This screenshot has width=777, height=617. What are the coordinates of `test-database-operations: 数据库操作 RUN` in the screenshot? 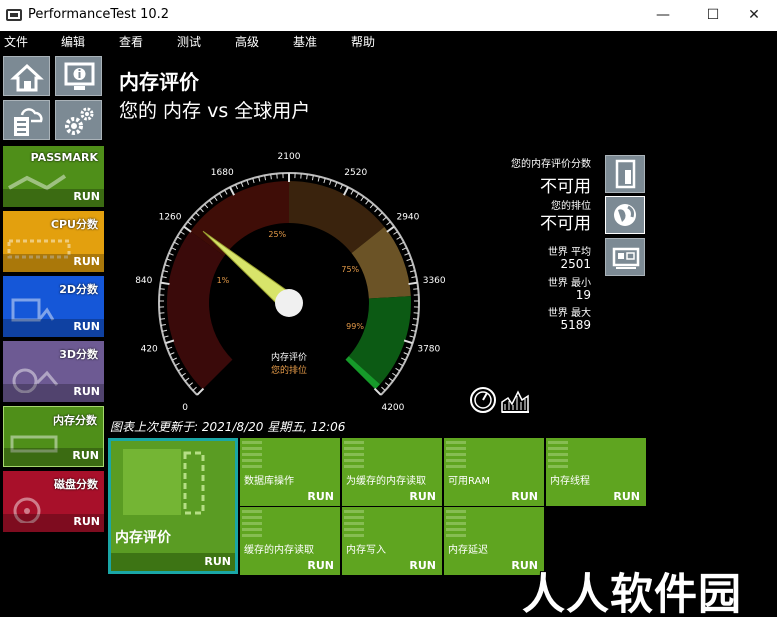 It's located at (290, 472).